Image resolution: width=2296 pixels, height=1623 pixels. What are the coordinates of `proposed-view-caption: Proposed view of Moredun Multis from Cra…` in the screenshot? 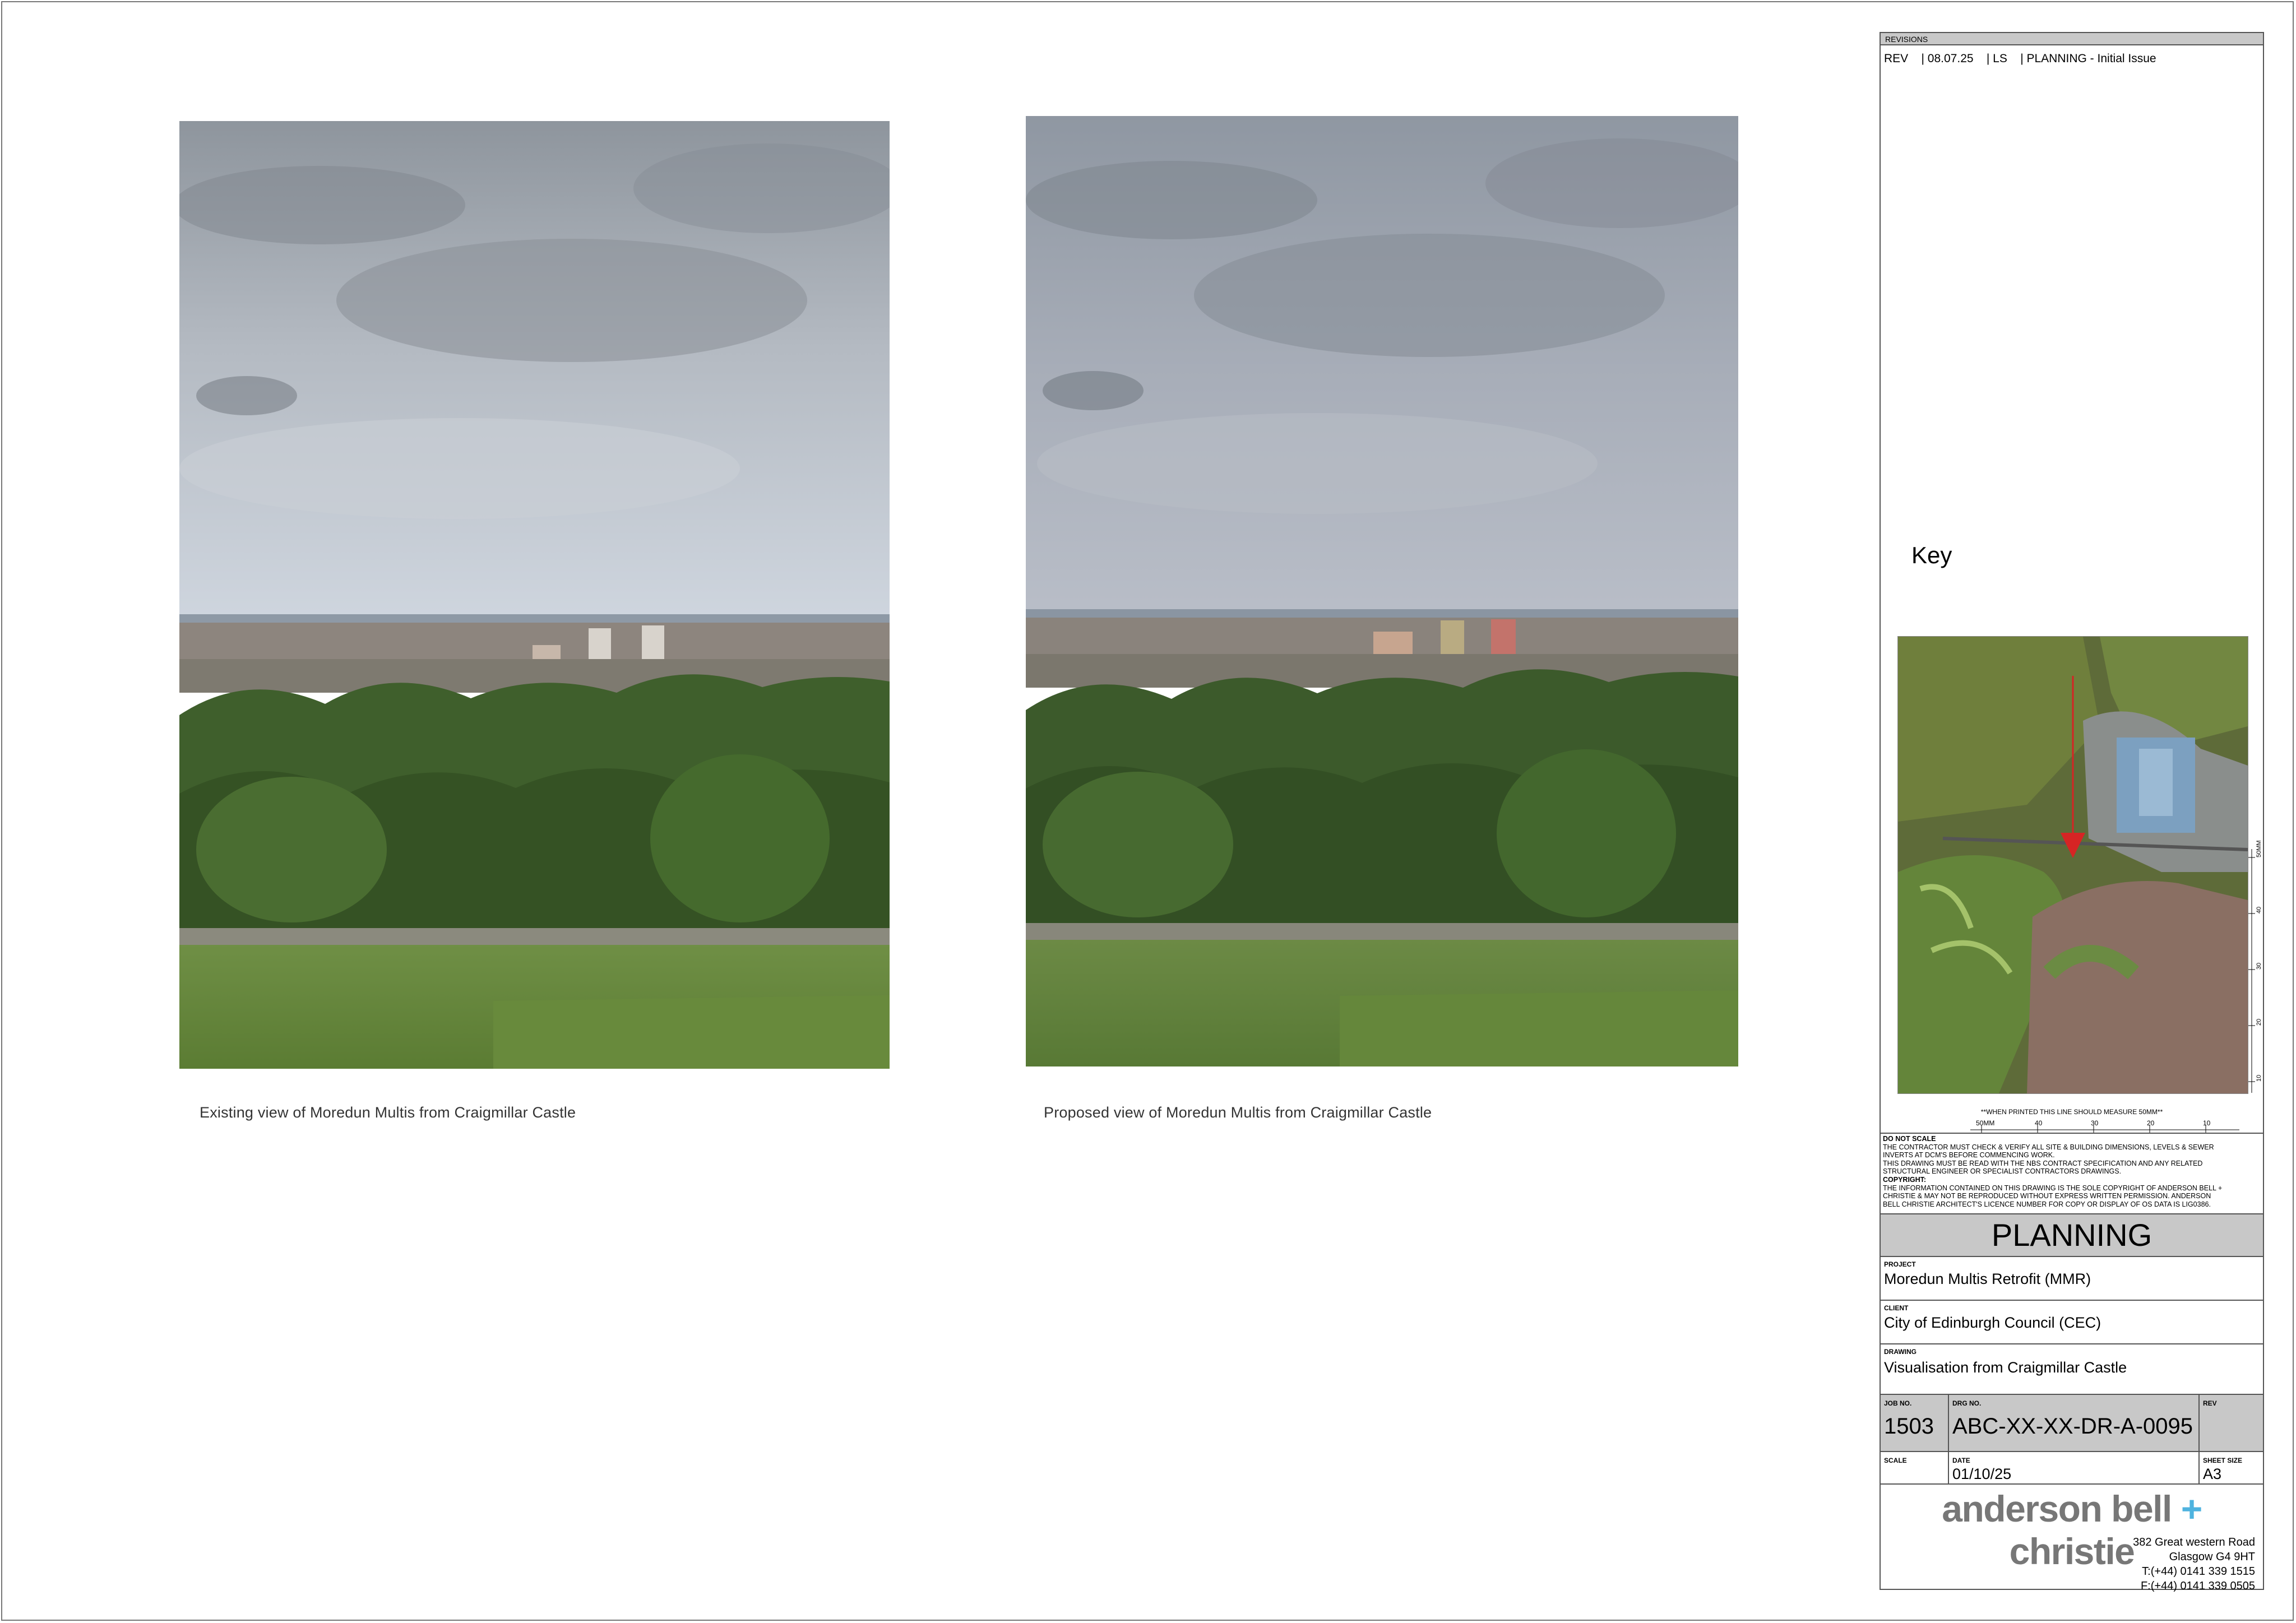 It's located at (1238, 1112).